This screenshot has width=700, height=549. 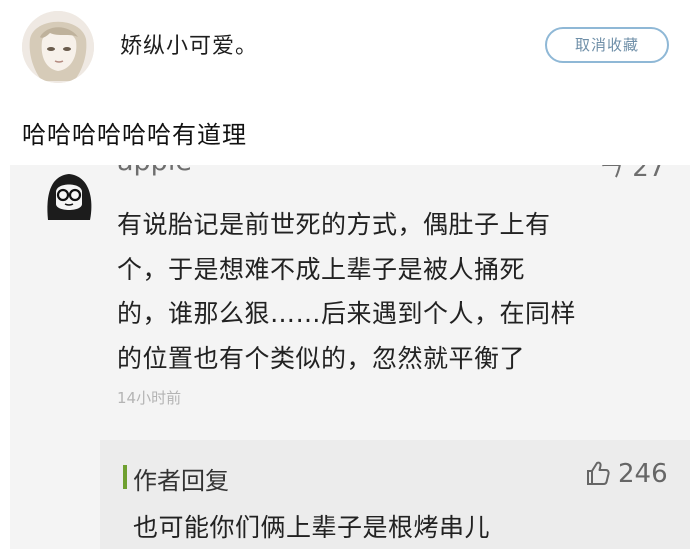 I want to click on comment-line: 的，谁那么狠……后来遇到个人，在同样, so click(x=347, y=313).